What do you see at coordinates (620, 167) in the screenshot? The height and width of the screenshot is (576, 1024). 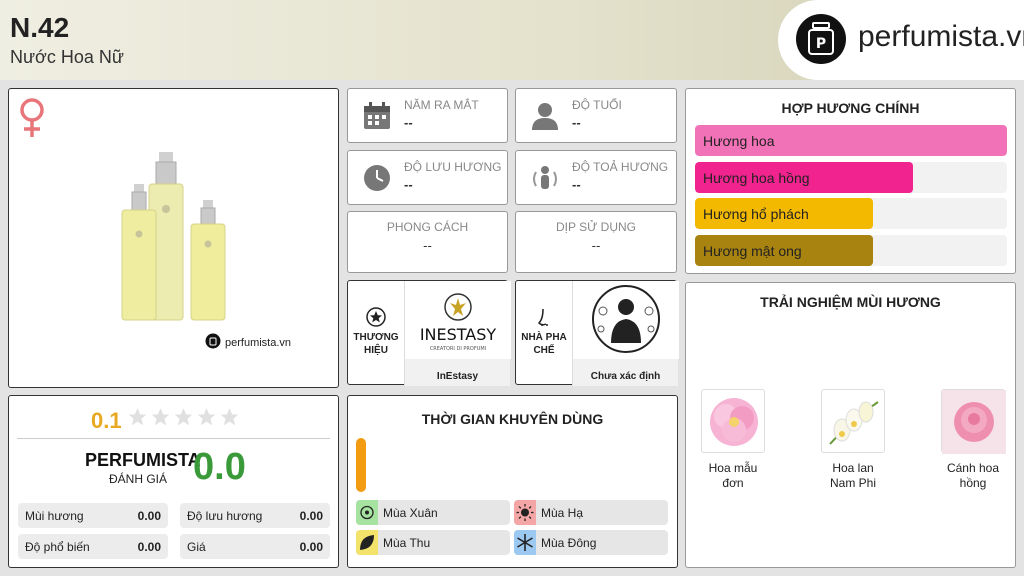 I see `sillage-label: ĐỘ TOẢ HƯƠNG` at bounding box center [620, 167].